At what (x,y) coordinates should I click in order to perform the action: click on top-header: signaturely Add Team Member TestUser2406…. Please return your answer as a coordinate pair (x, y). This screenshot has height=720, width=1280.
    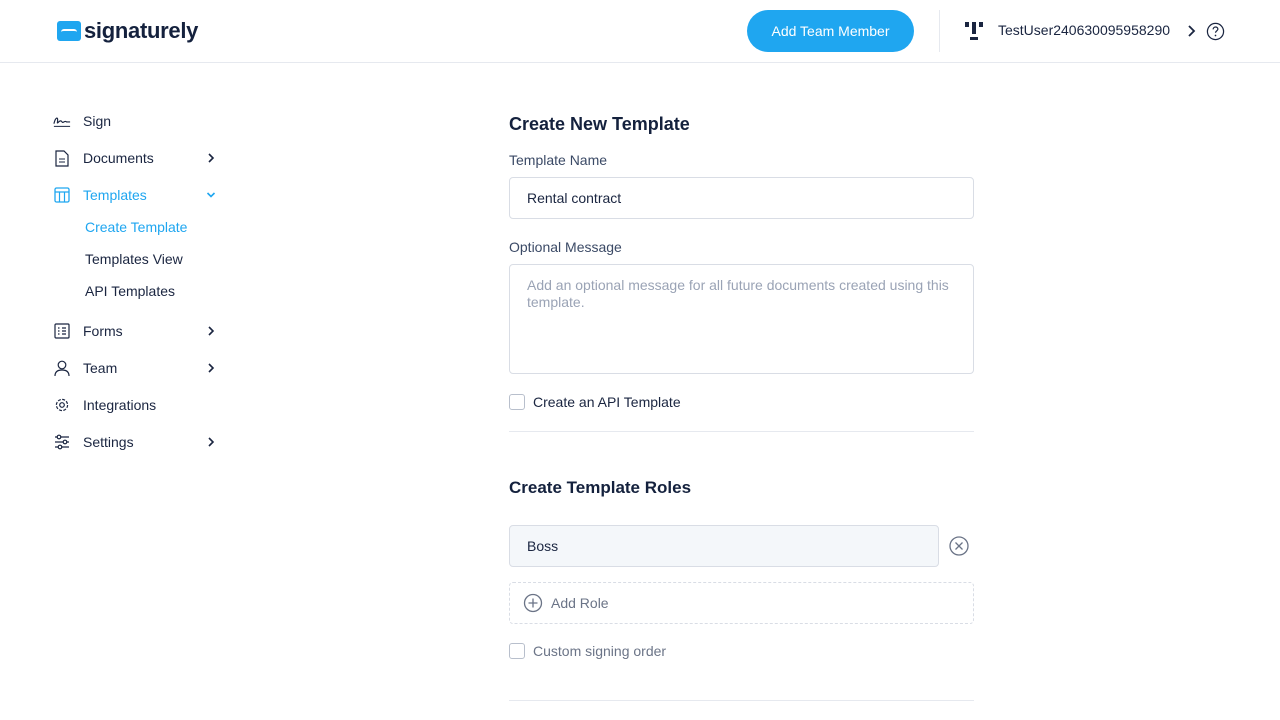
    Looking at the image, I should click on (640, 31).